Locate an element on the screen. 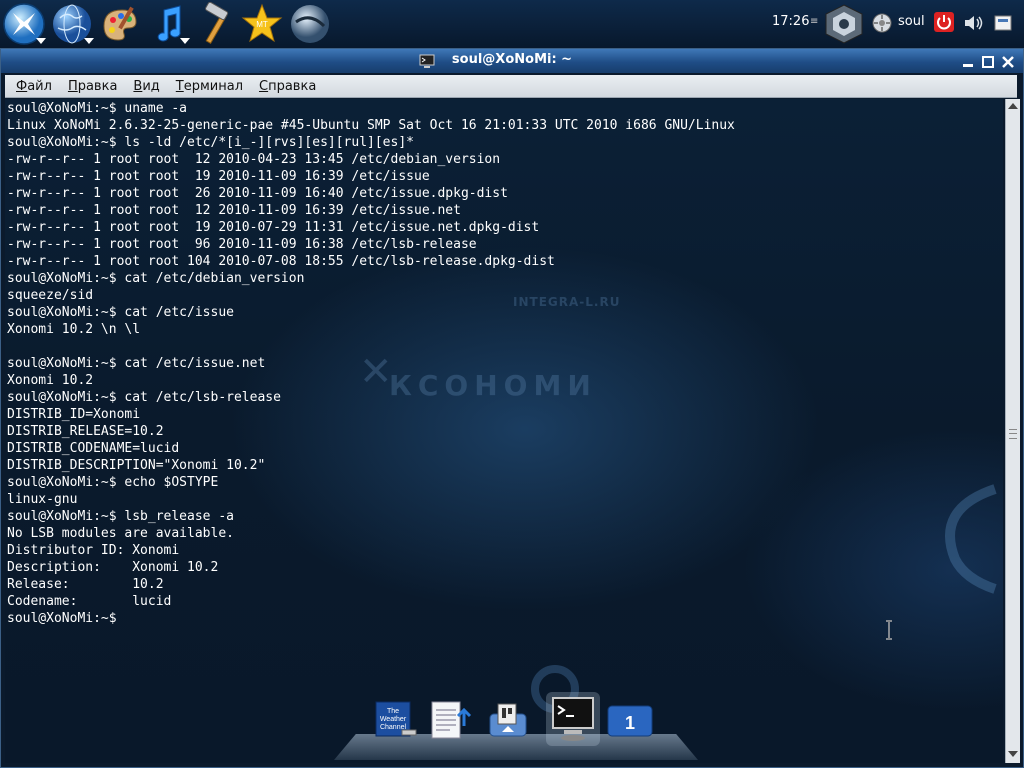 The width and height of the screenshot is (1024, 768). palette-icon is located at coordinates (120, 24).